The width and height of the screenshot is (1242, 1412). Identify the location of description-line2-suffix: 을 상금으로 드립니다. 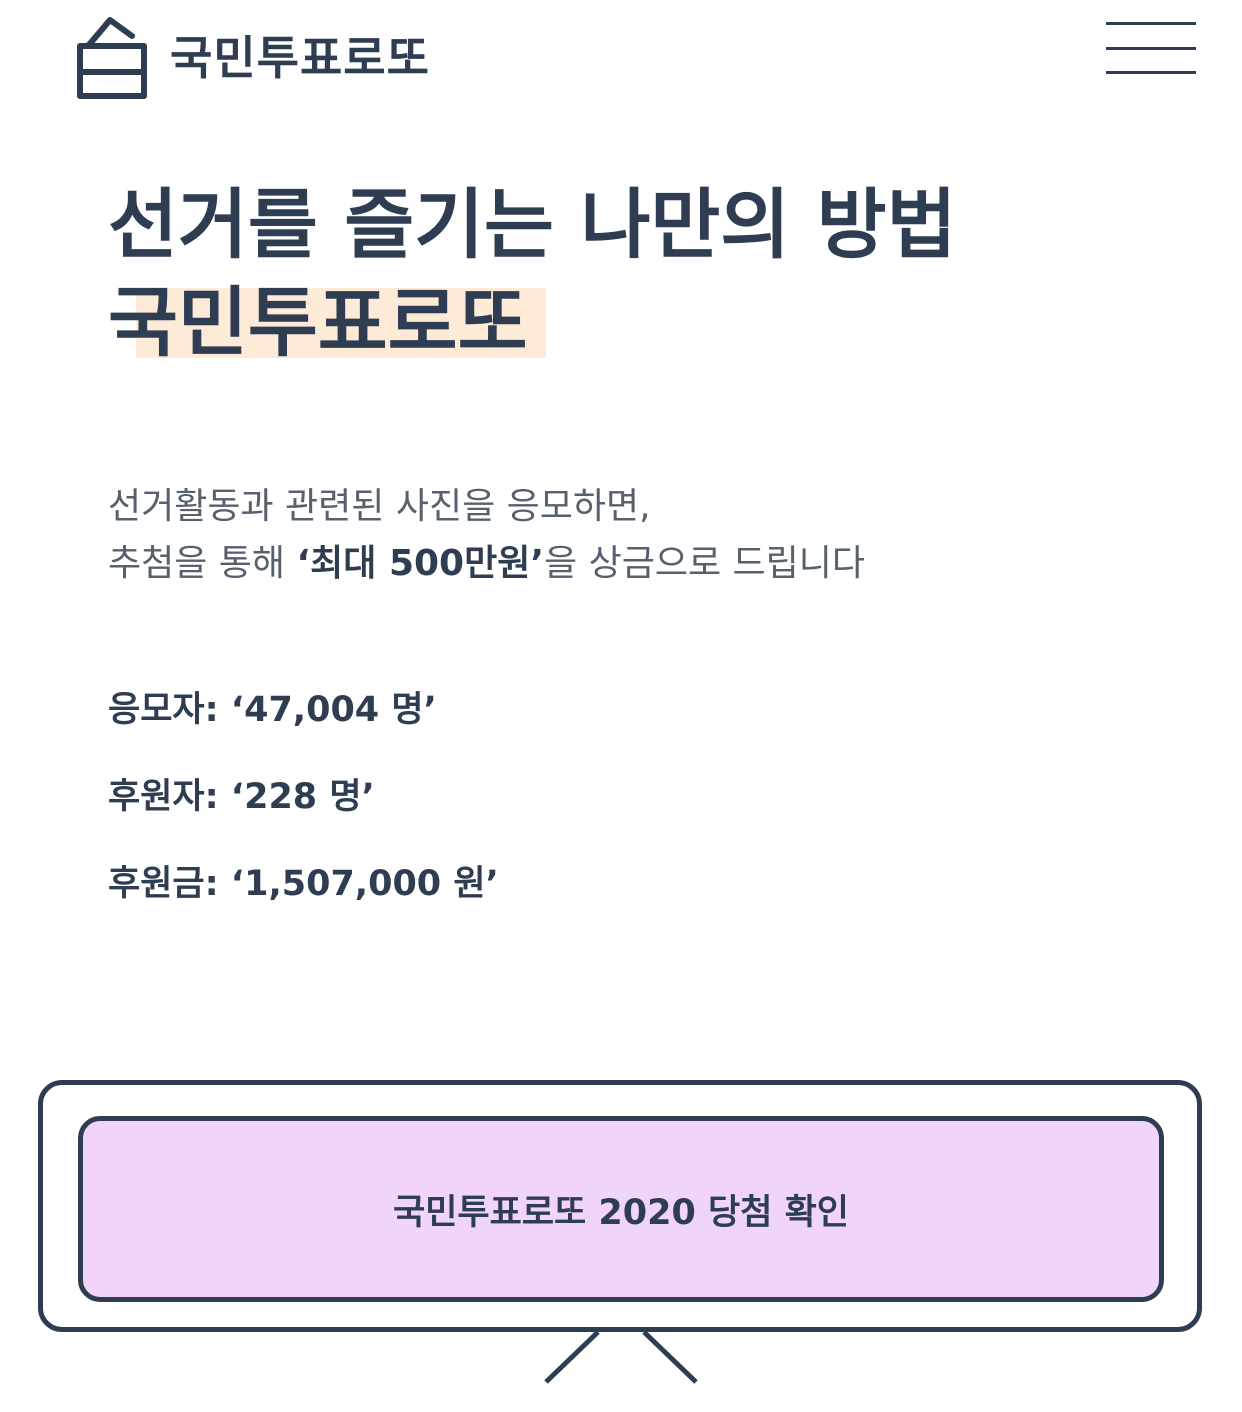
(704, 563).